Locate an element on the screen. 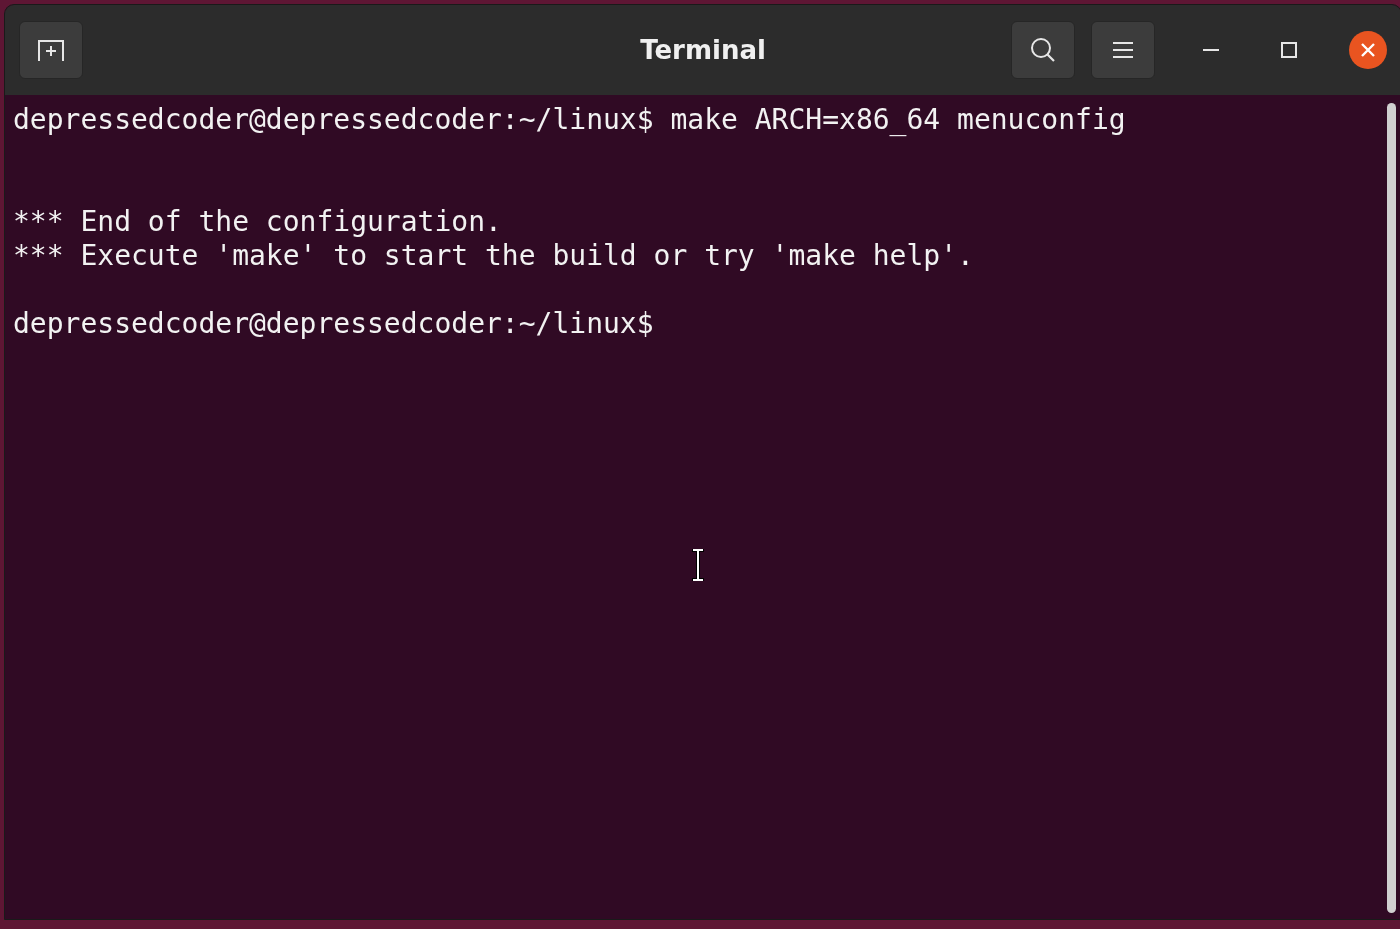  search-button is located at coordinates (1043, 50).